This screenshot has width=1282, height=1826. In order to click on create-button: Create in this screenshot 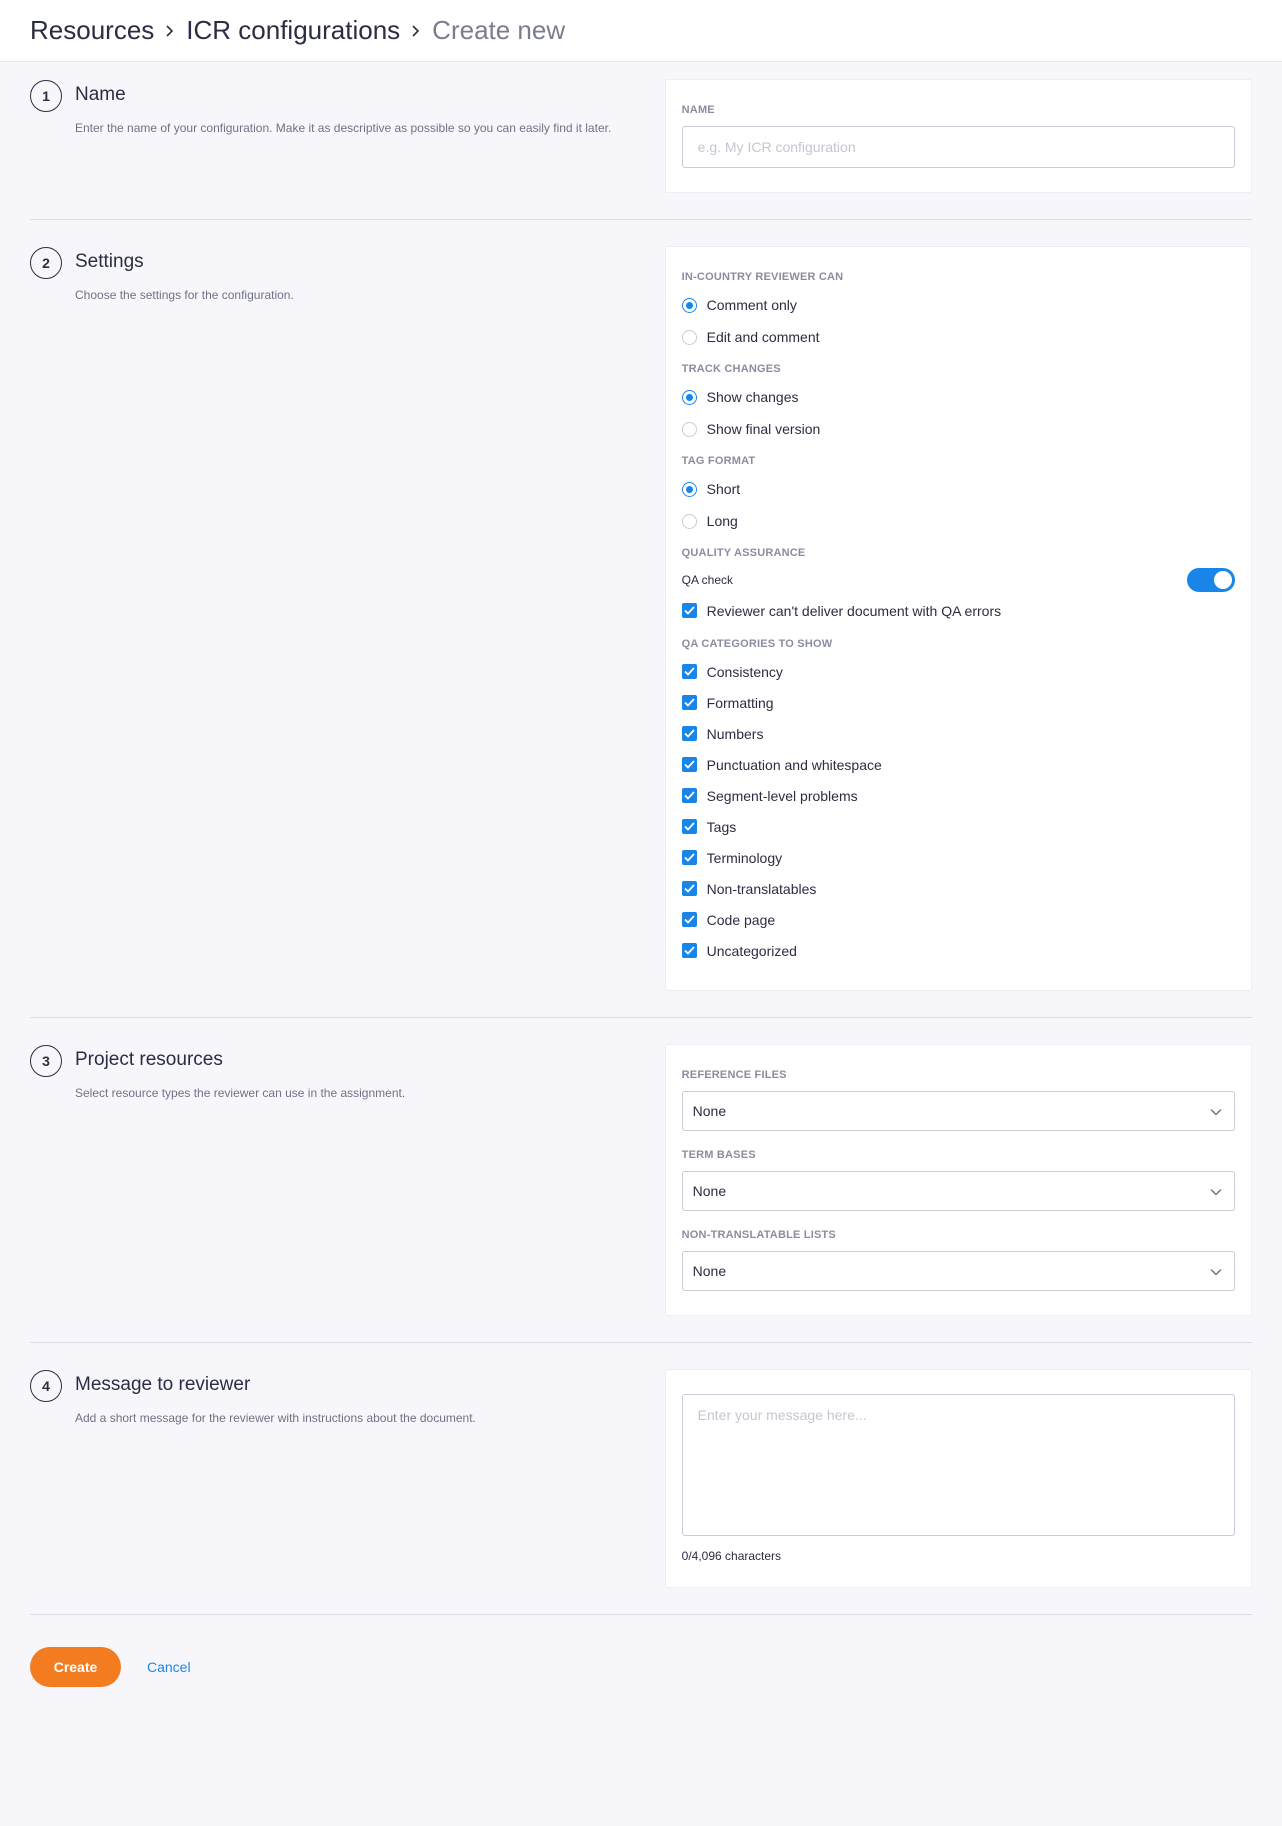, I will do `click(75, 1667)`.